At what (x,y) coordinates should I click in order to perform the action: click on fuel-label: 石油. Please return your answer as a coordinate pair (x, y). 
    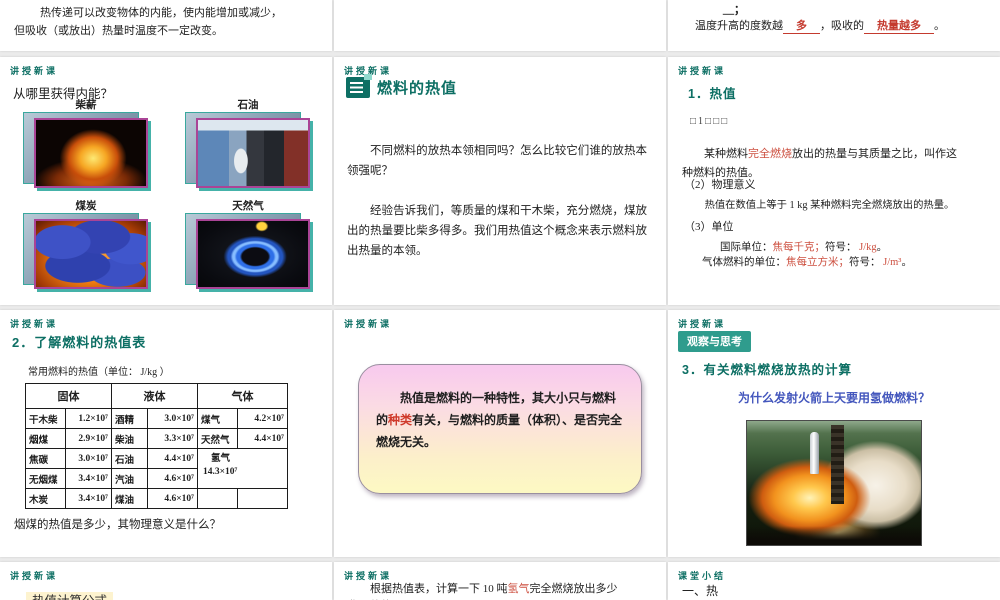
    Looking at the image, I should click on (248, 105).